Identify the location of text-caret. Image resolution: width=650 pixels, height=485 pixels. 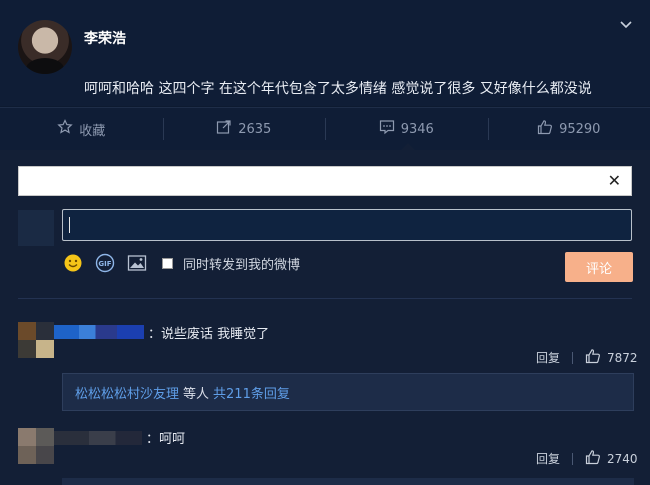
(69, 225).